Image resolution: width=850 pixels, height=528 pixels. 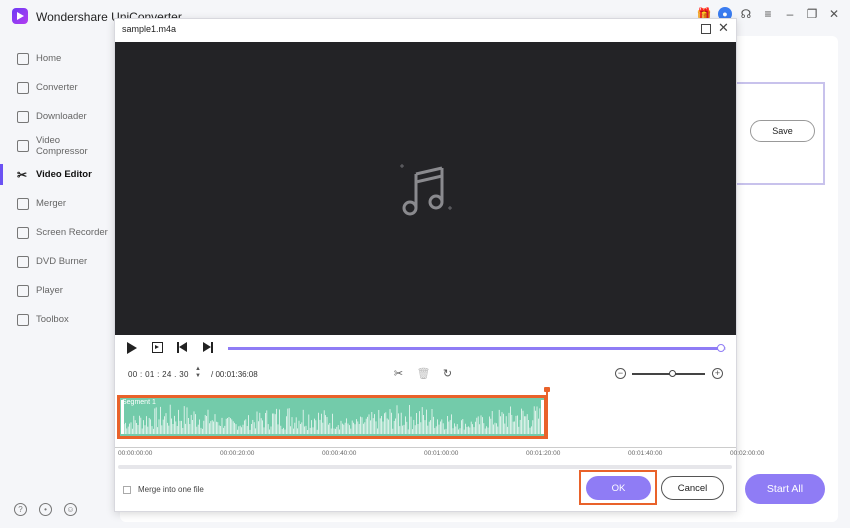 What do you see at coordinates (208, 347) in the screenshot?
I see `next-frame-button` at bounding box center [208, 347].